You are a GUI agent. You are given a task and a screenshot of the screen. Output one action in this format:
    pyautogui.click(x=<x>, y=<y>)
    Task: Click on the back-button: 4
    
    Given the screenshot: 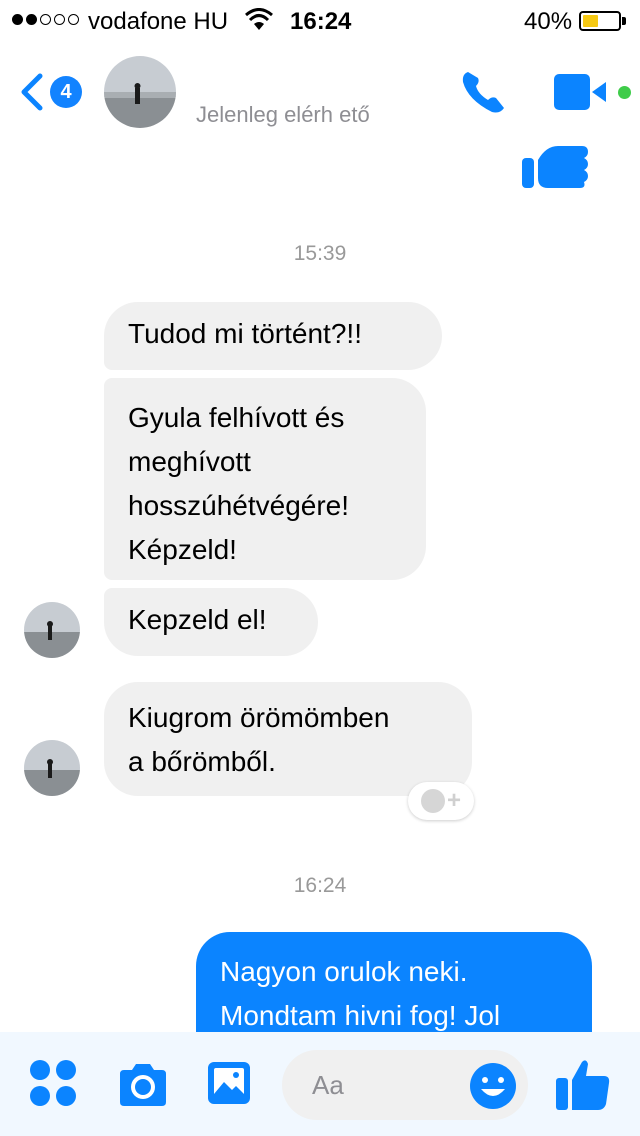 What is the action you would take?
    pyautogui.click(x=53, y=92)
    